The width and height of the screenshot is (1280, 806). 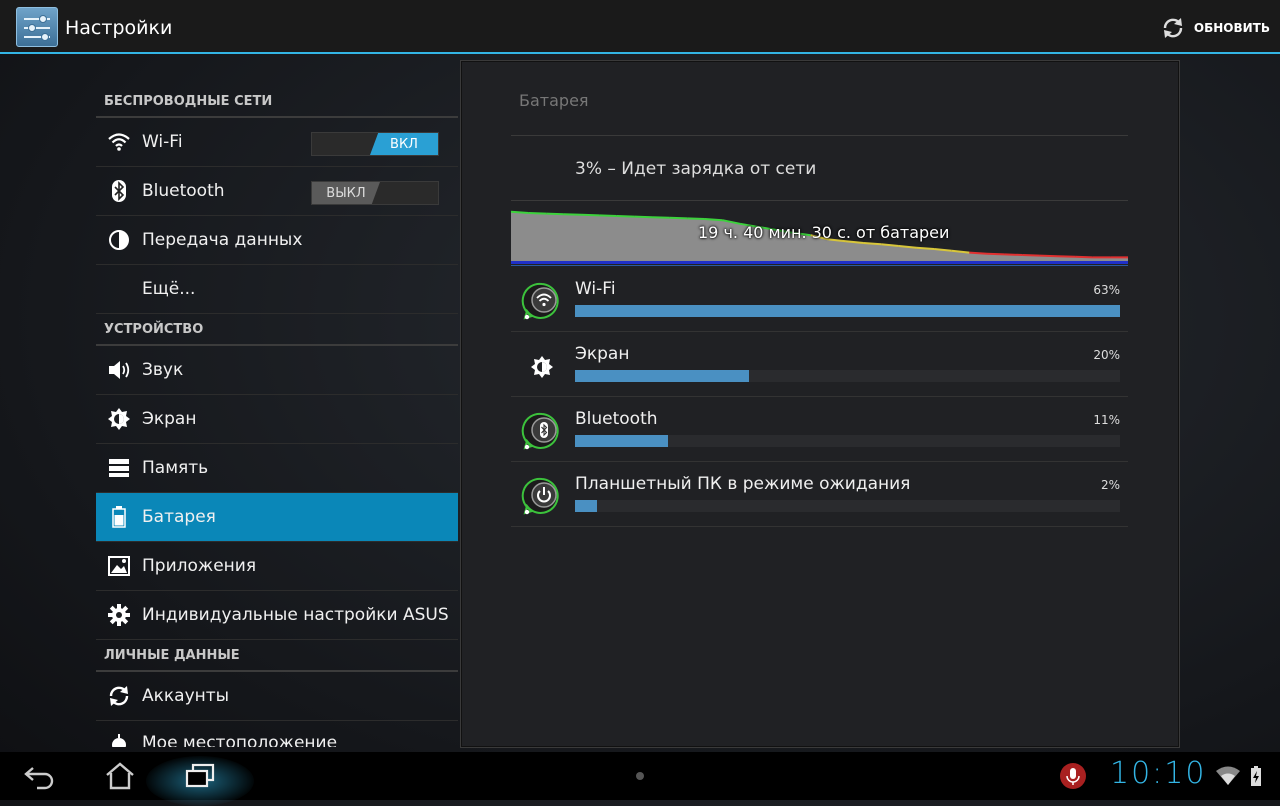 What do you see at coordinates (277, 566) in the screenshot?
I see `sidebar-item-apps: Приложения` at bounding box center [277, 566].